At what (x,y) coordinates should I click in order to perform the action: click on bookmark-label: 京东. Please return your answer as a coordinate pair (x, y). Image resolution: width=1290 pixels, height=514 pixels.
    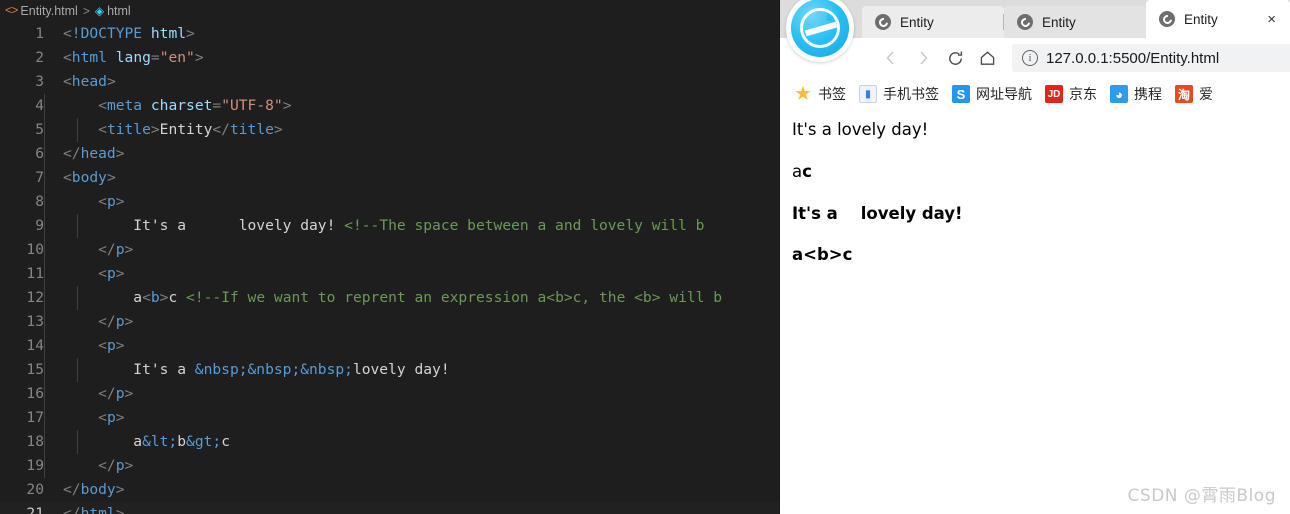
    Looking at the image, I should click on (1083, 95).